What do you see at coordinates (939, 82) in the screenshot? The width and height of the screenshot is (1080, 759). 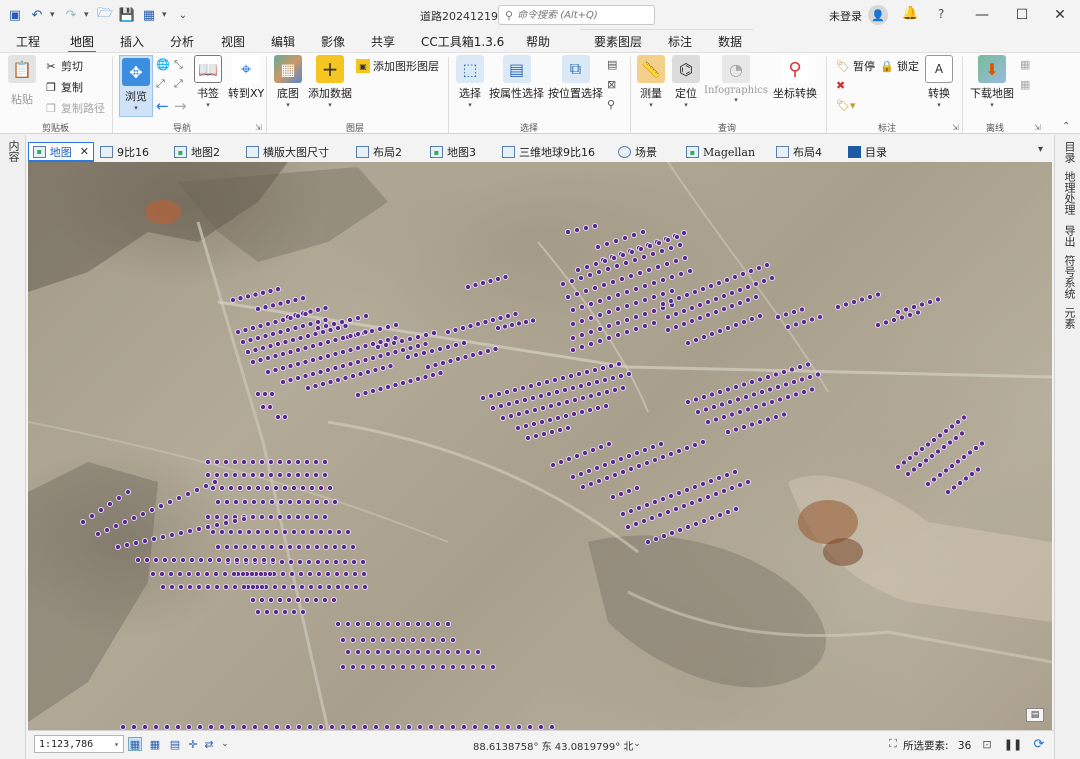 I see `convert-labels-button: A 转换 ▾` at bounding box center [939, 82].